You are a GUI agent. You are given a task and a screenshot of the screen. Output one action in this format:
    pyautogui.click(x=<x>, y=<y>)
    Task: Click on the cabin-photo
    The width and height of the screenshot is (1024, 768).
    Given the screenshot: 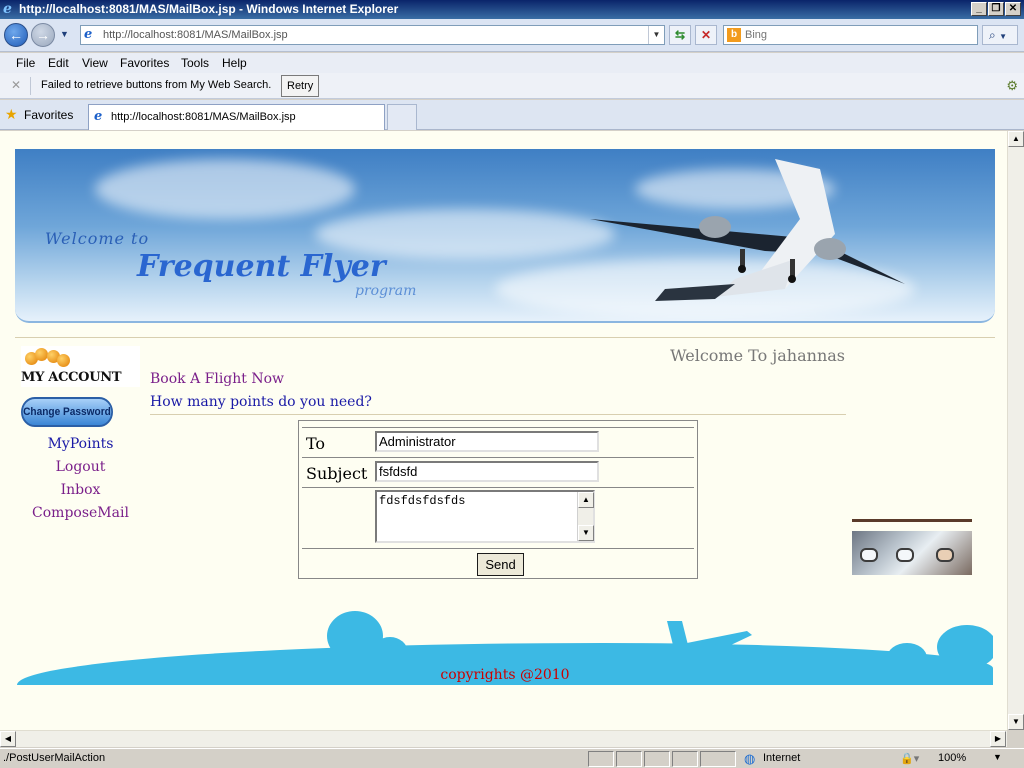 What is the action you would take?
    pyautogui.click(x=912, y=547)
    